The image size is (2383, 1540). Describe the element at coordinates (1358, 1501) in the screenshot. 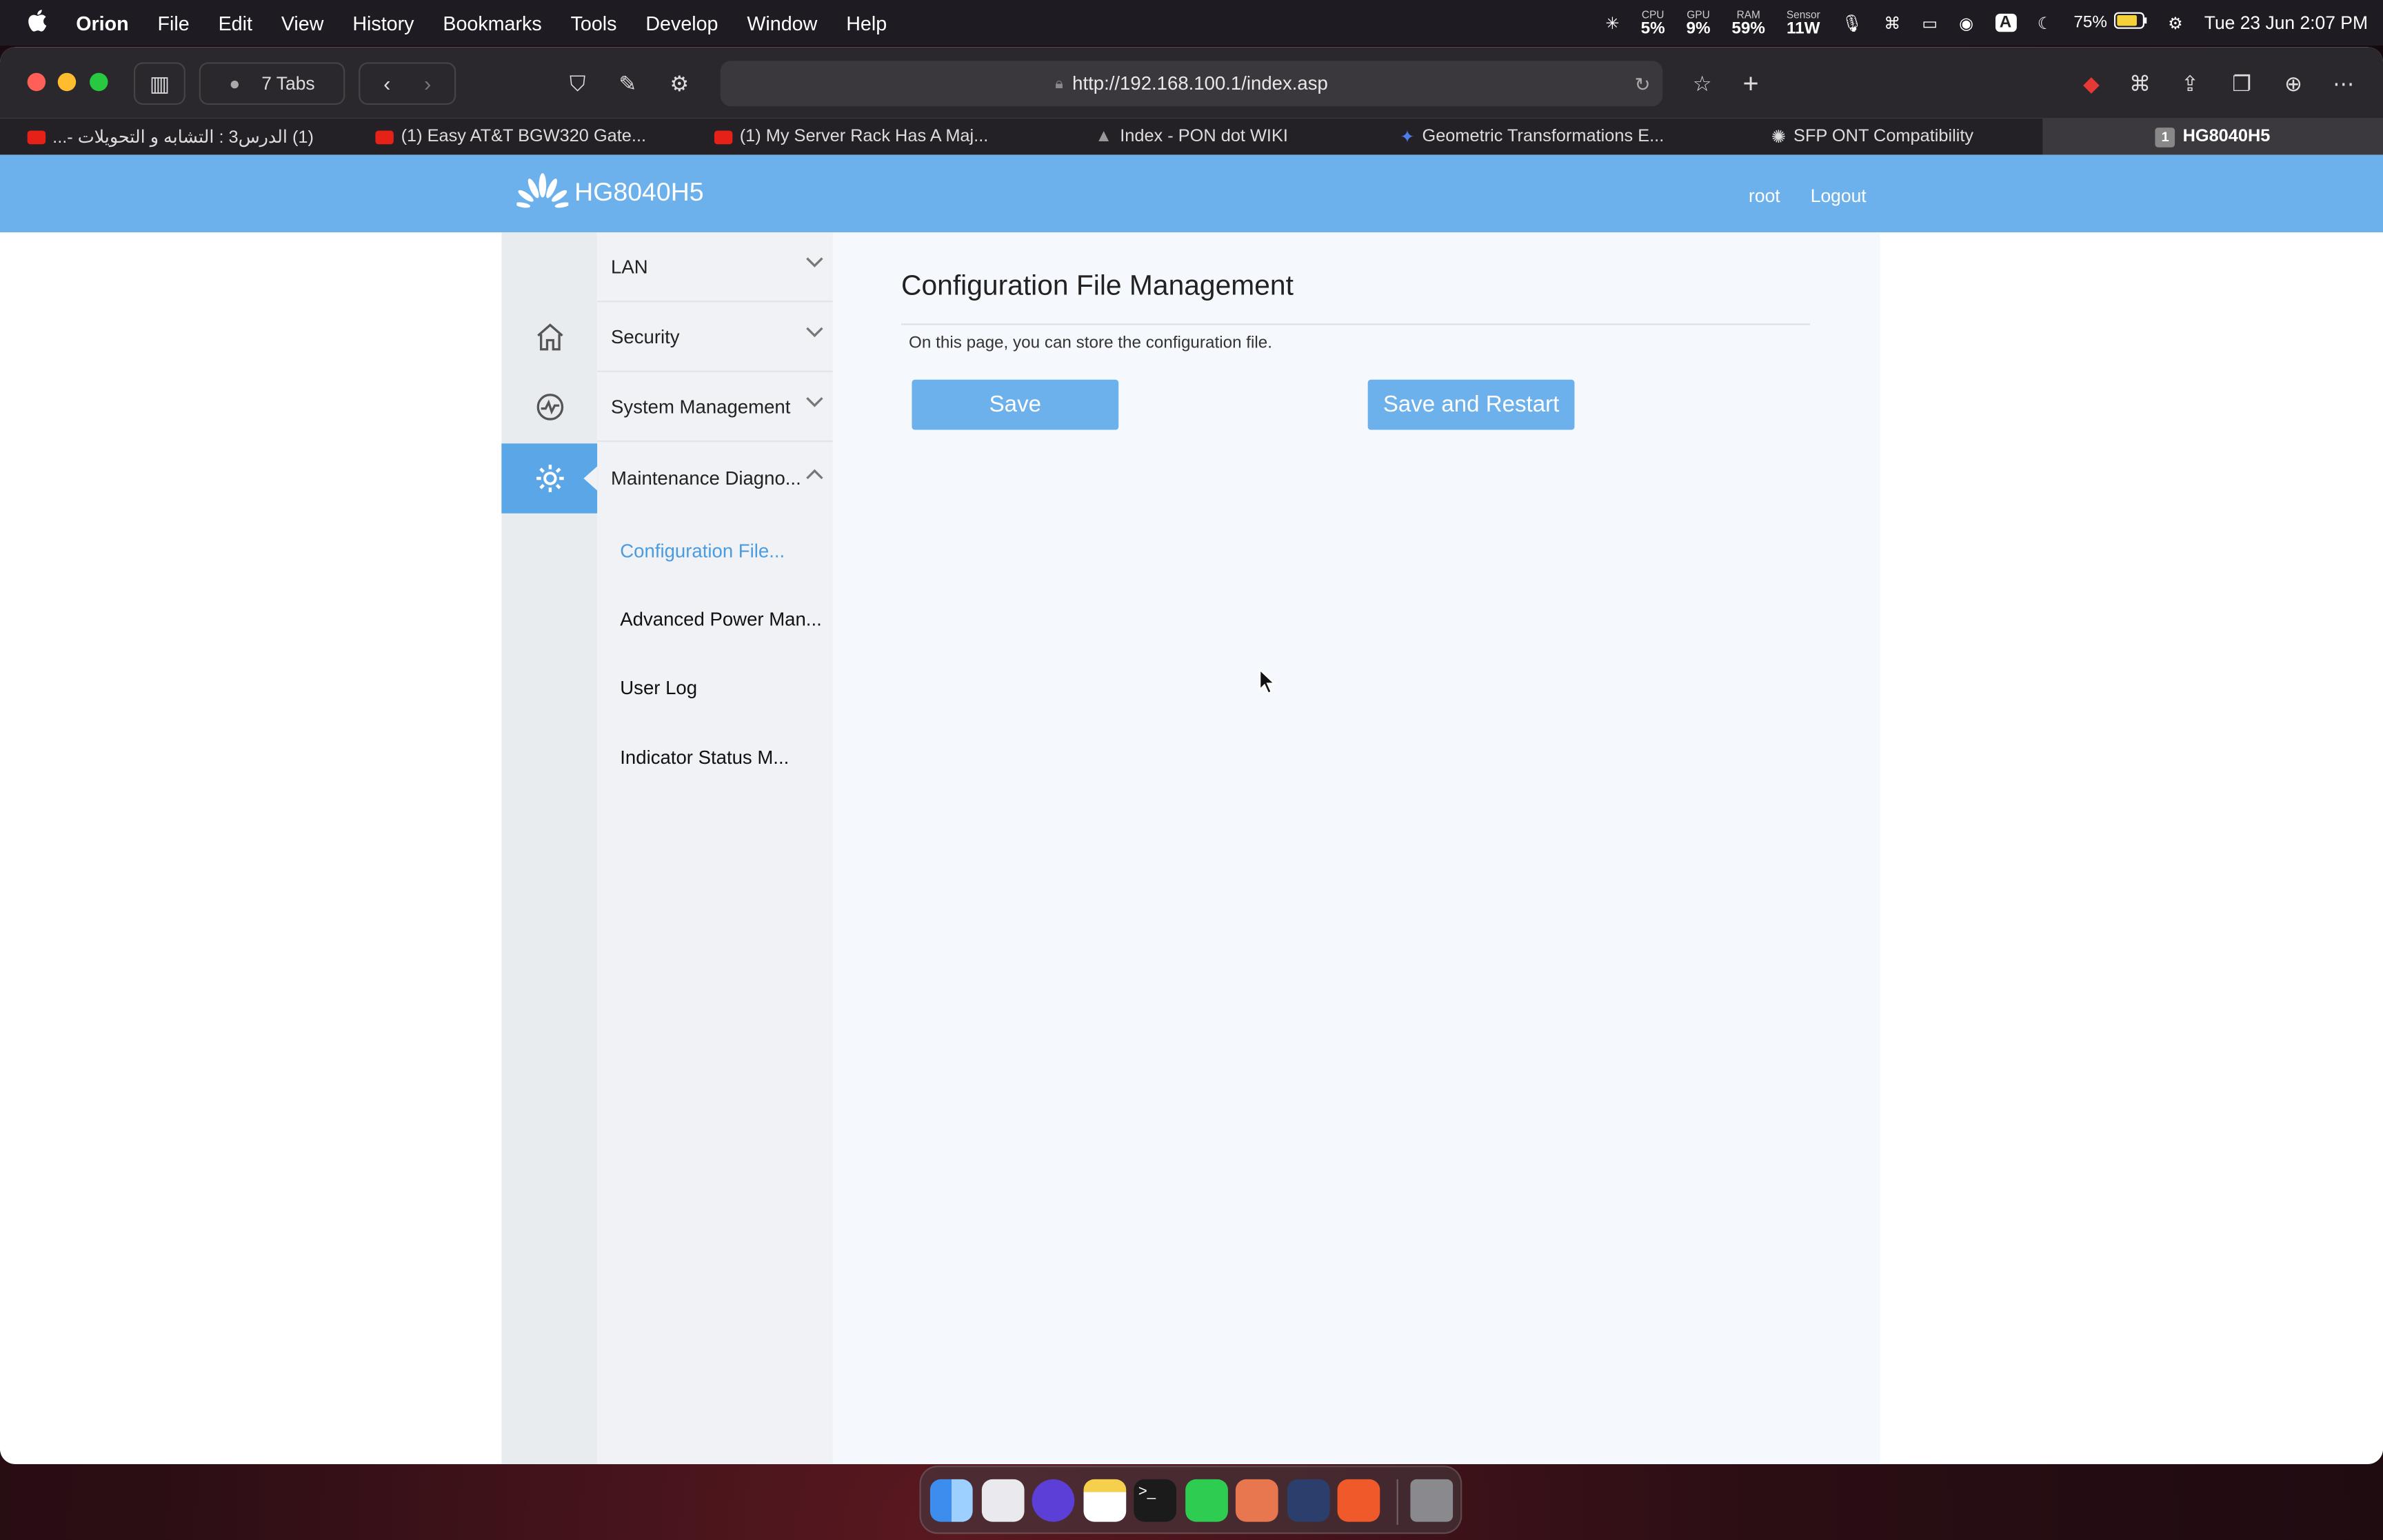

I see `brave-icon` at that location.